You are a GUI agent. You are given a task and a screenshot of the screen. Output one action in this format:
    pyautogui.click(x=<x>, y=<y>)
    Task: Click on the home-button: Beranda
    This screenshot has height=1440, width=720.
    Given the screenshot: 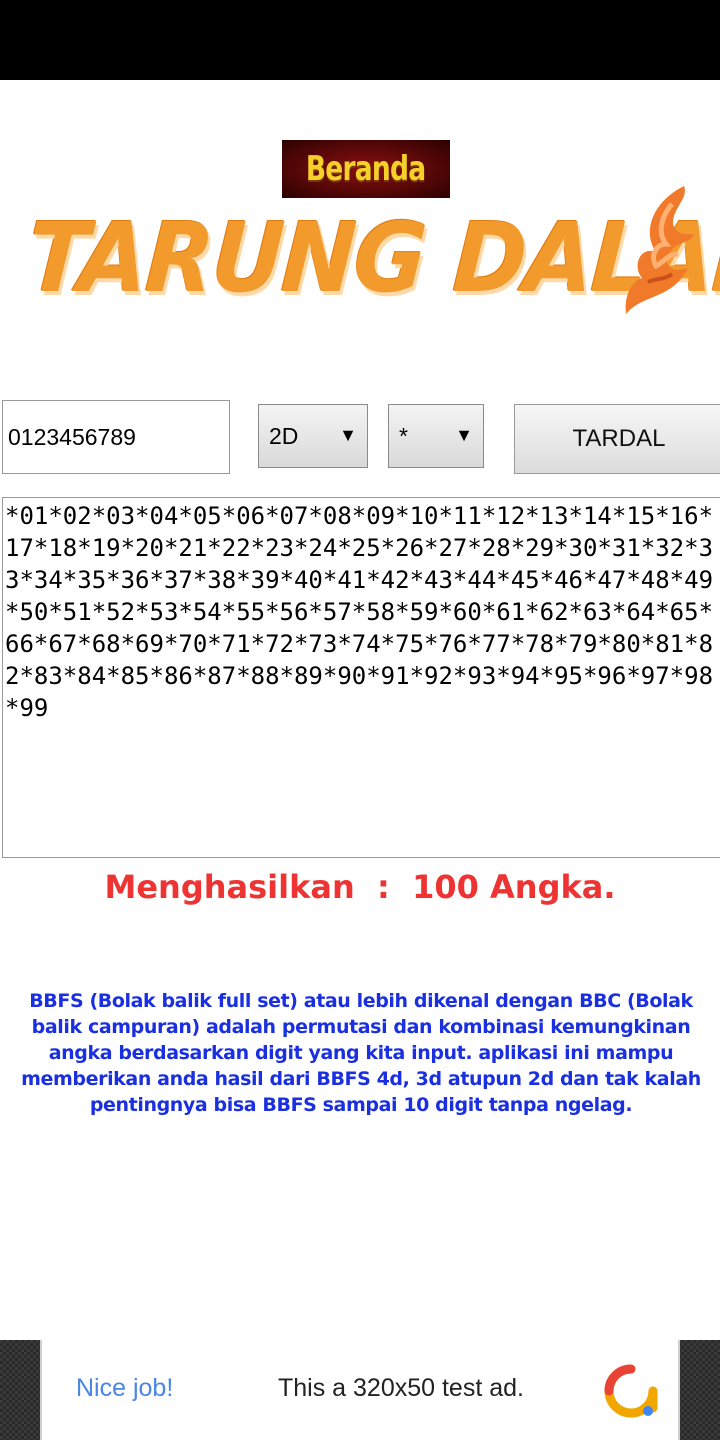 What is the action you would take?
    pyautogui.click(x=366, y=169)
    